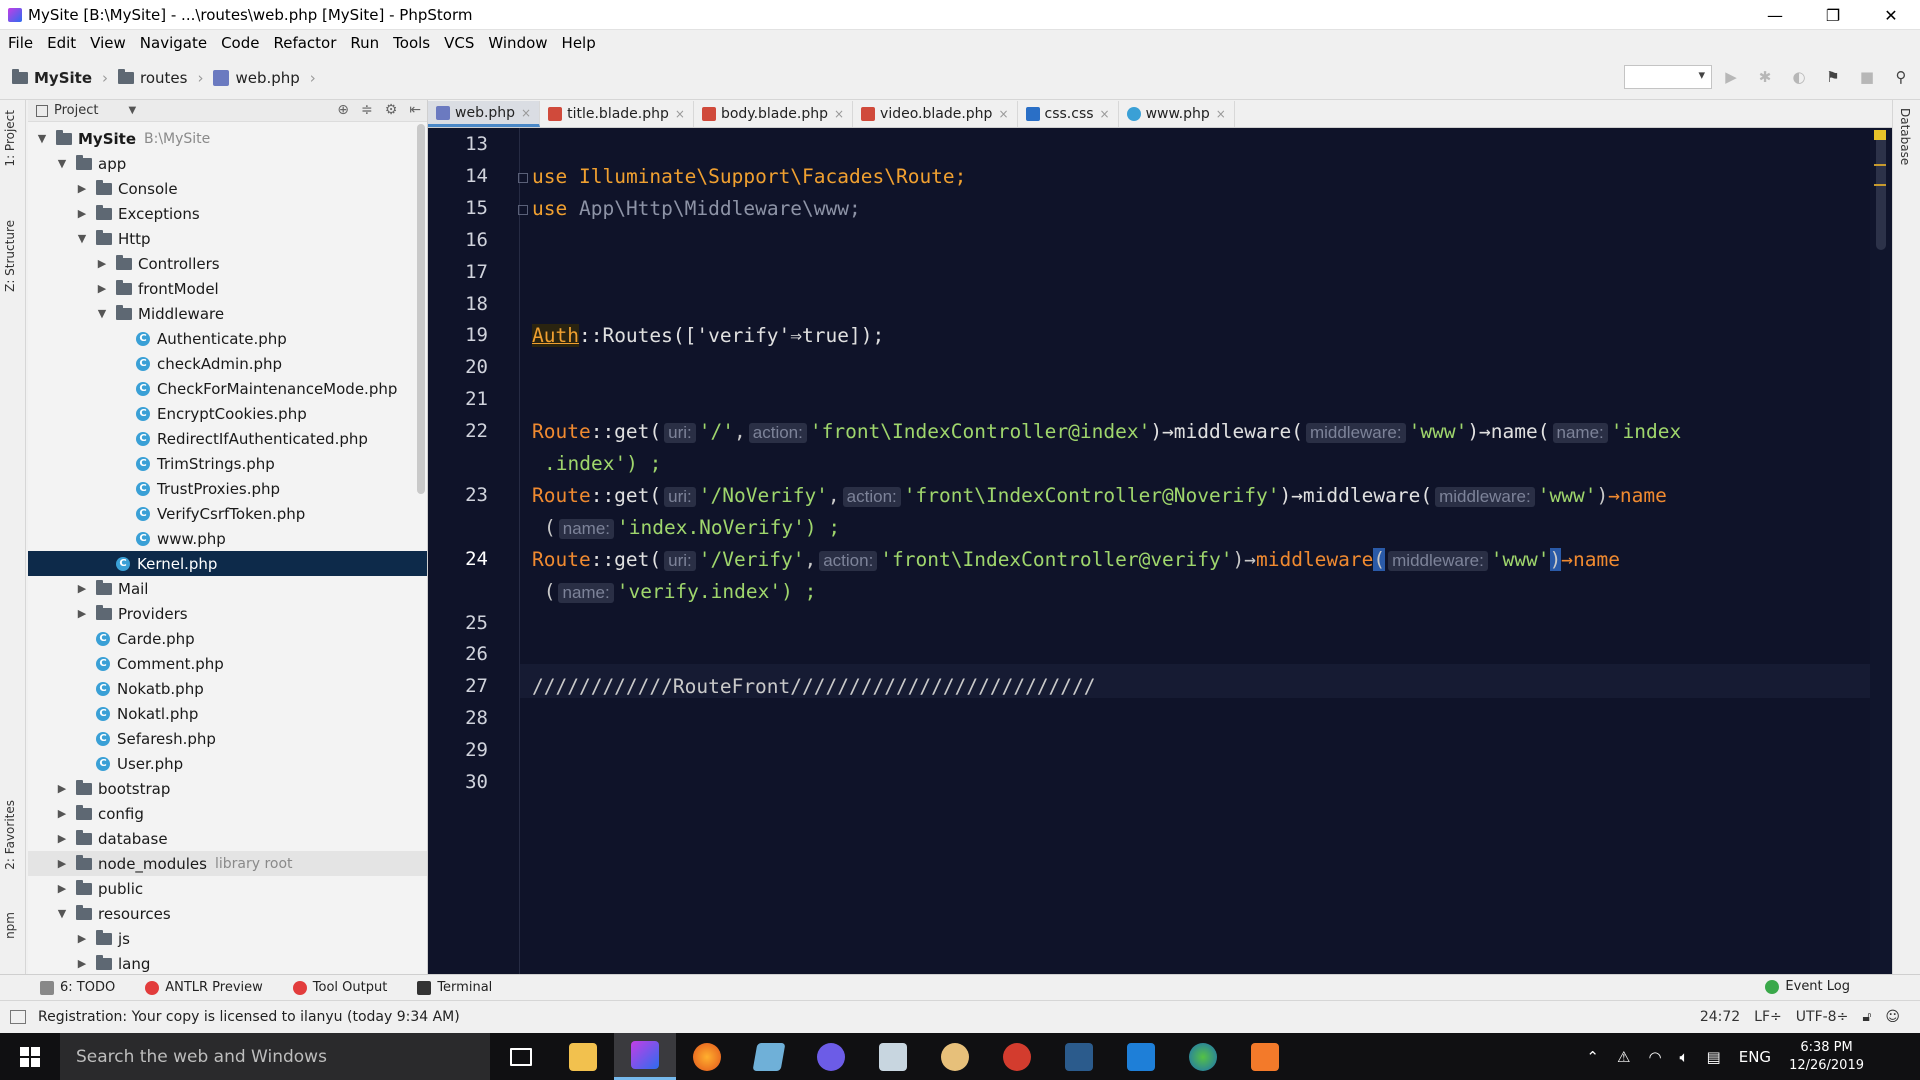  What do you see at coordinates (1881, 190) in the screenshot?
I see `scroll-thumb` at bounding box center [1881, 190].